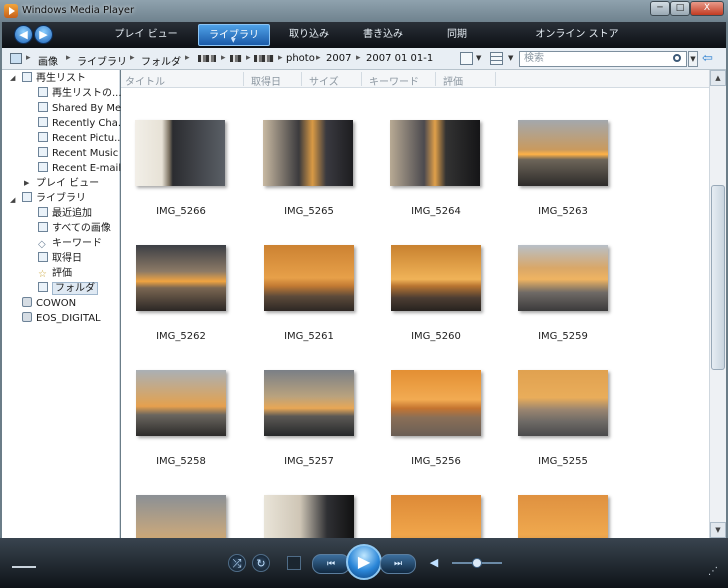  I want to click on sidebar-item-folder: フォルダ, so click(68, 289).